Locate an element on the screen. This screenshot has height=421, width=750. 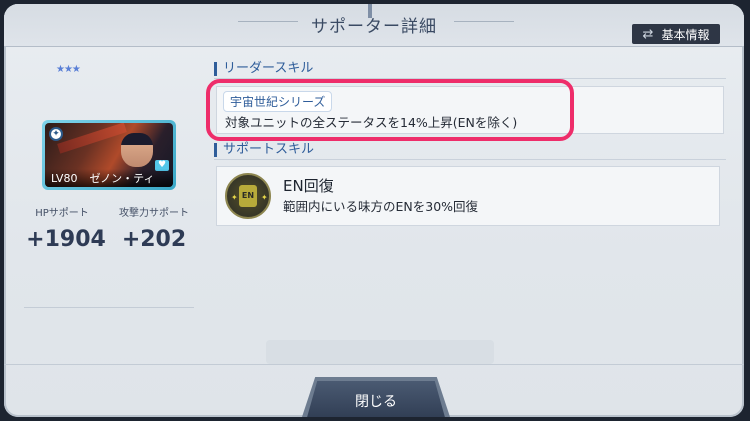
unit-portrait: ✦ ♥ LV80 ゼノン・ティ is located at coordinates (109, 155).